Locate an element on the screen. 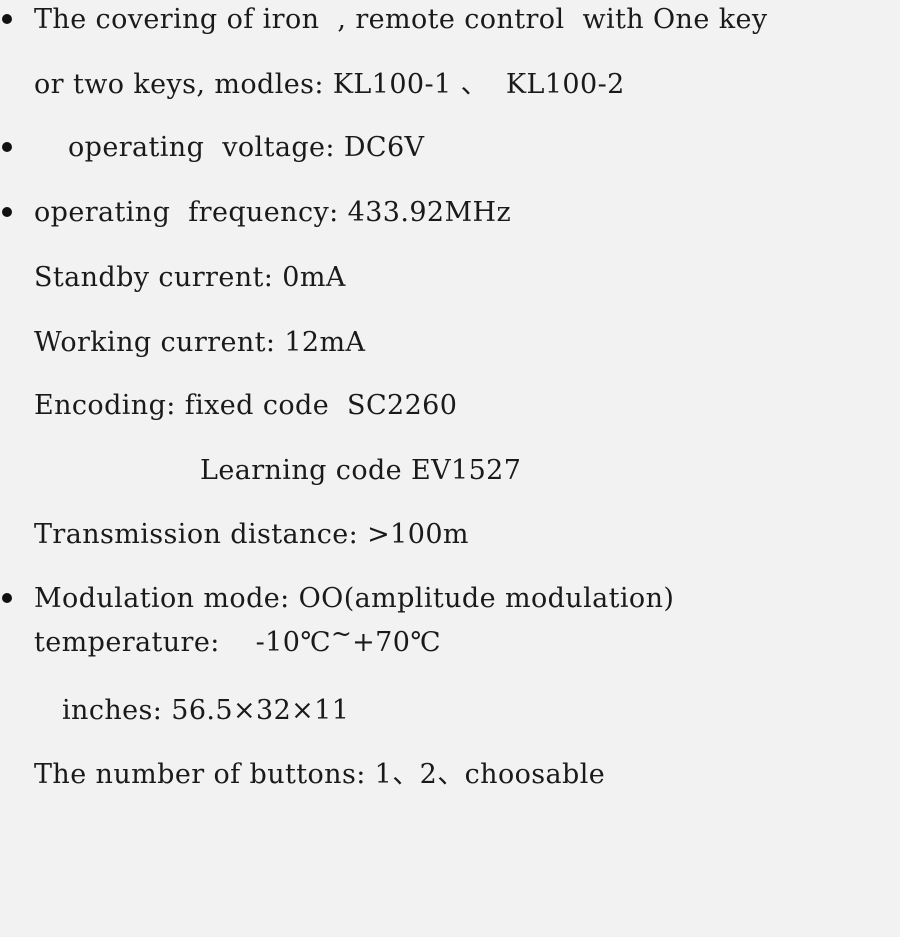 This screenshot has height=937, width=900. spec-line-models: or two keys, modles: KL100-1 、 KL100-2 is located at coordinates (450, 84).